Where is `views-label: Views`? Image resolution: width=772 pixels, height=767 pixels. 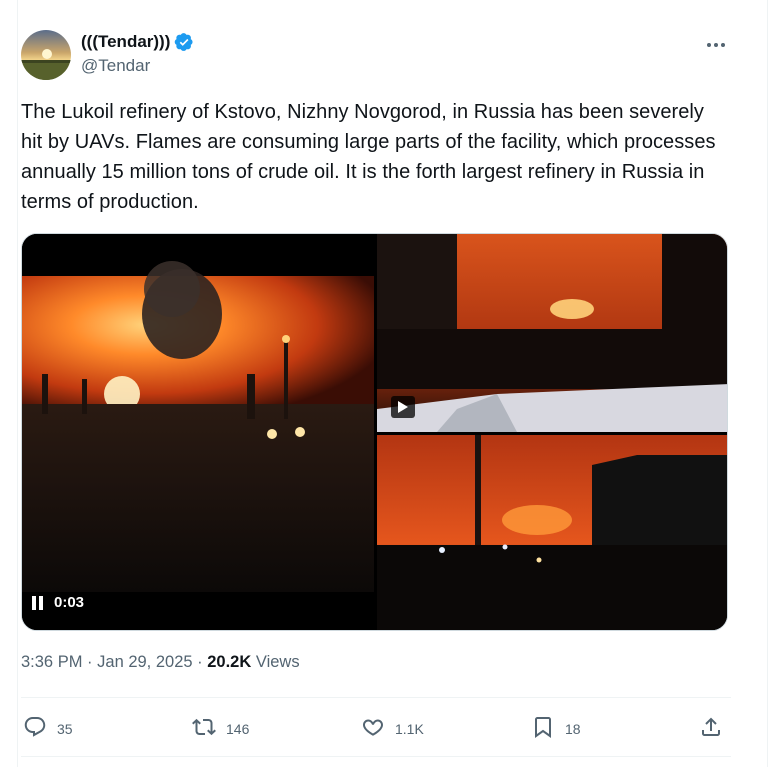 views-label: Views is located at coordinates (277, 662).